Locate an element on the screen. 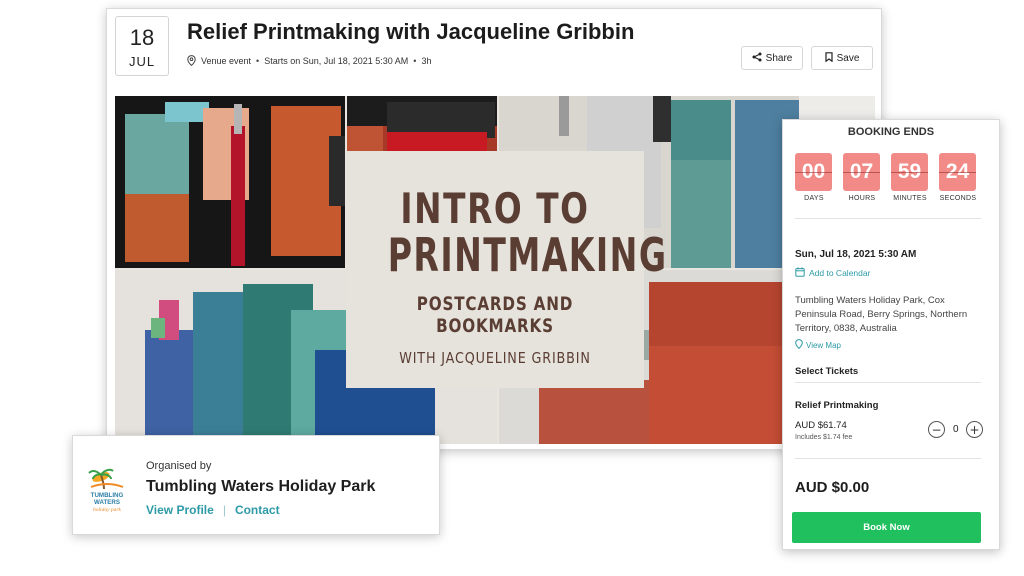 The width and height of the screenshot is (1024, 576). contact-link: Contact is located at coordinates (257, 510).